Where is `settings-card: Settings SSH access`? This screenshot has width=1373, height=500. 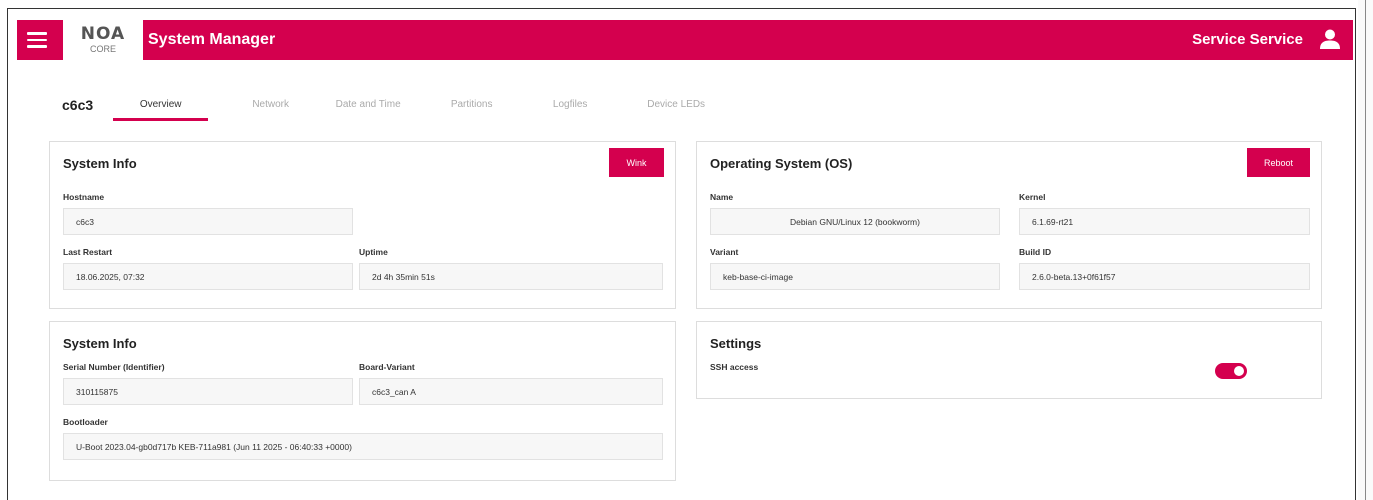 settings-card: Settings SSH access is located at coordinates (1009, 360).